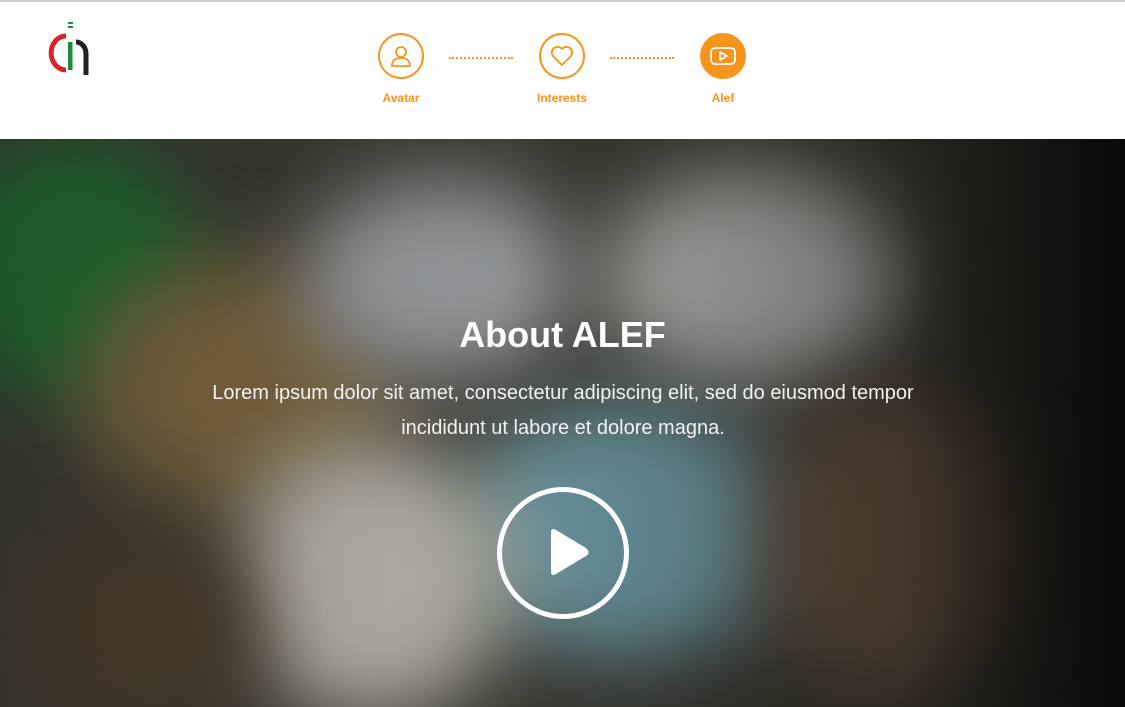  I want to click on step-avatar: Avatar, so click(401, 69).